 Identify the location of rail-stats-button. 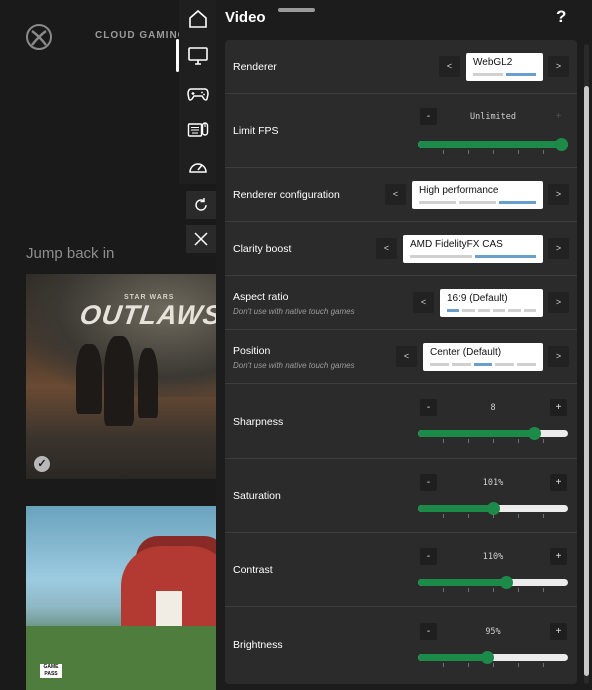
(197, 166).